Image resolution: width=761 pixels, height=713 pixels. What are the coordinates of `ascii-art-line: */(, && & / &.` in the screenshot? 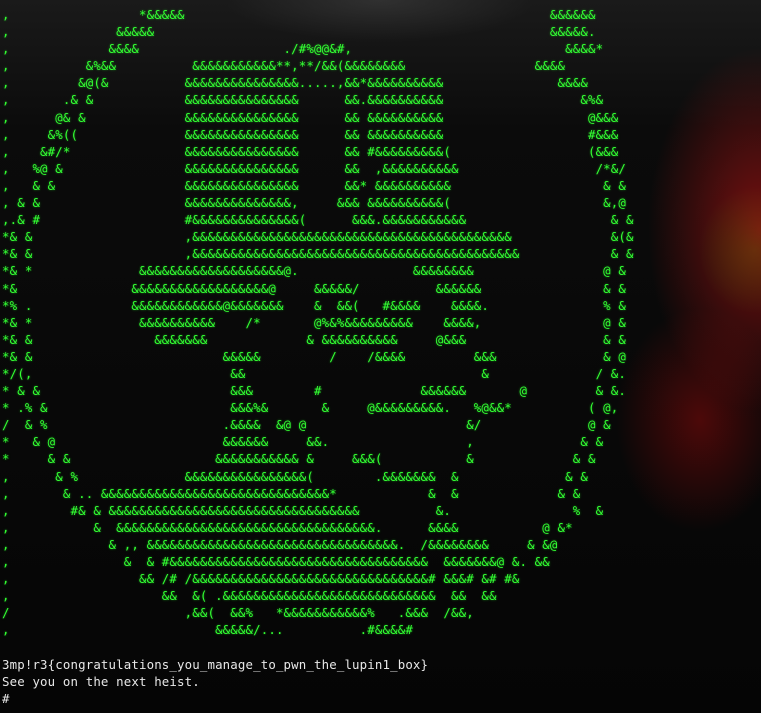 It's located at (314, 373).